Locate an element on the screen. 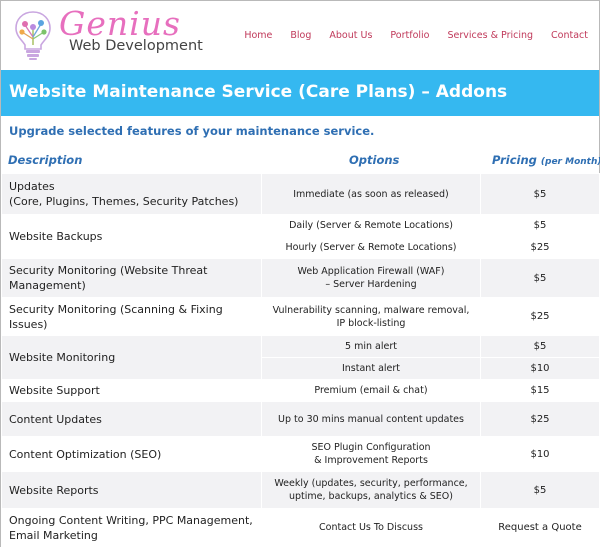 This screenshot has width=600, height=547. option-line: Hourly (Server & Remote Locations) is located at coordinates (371, 247).